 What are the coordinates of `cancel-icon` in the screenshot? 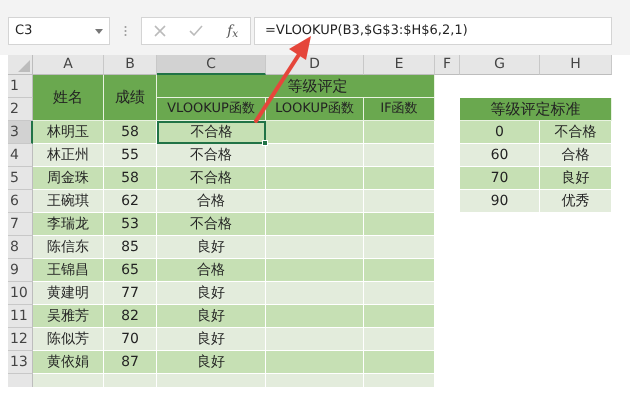 It's located at (160, 31).